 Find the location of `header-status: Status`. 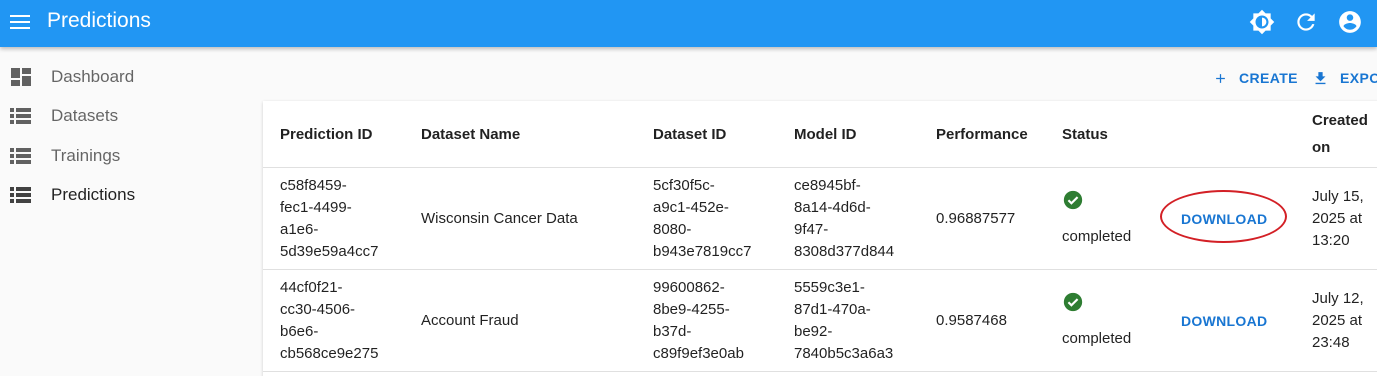

header-status: Status is located at coordinates (1085, 134).